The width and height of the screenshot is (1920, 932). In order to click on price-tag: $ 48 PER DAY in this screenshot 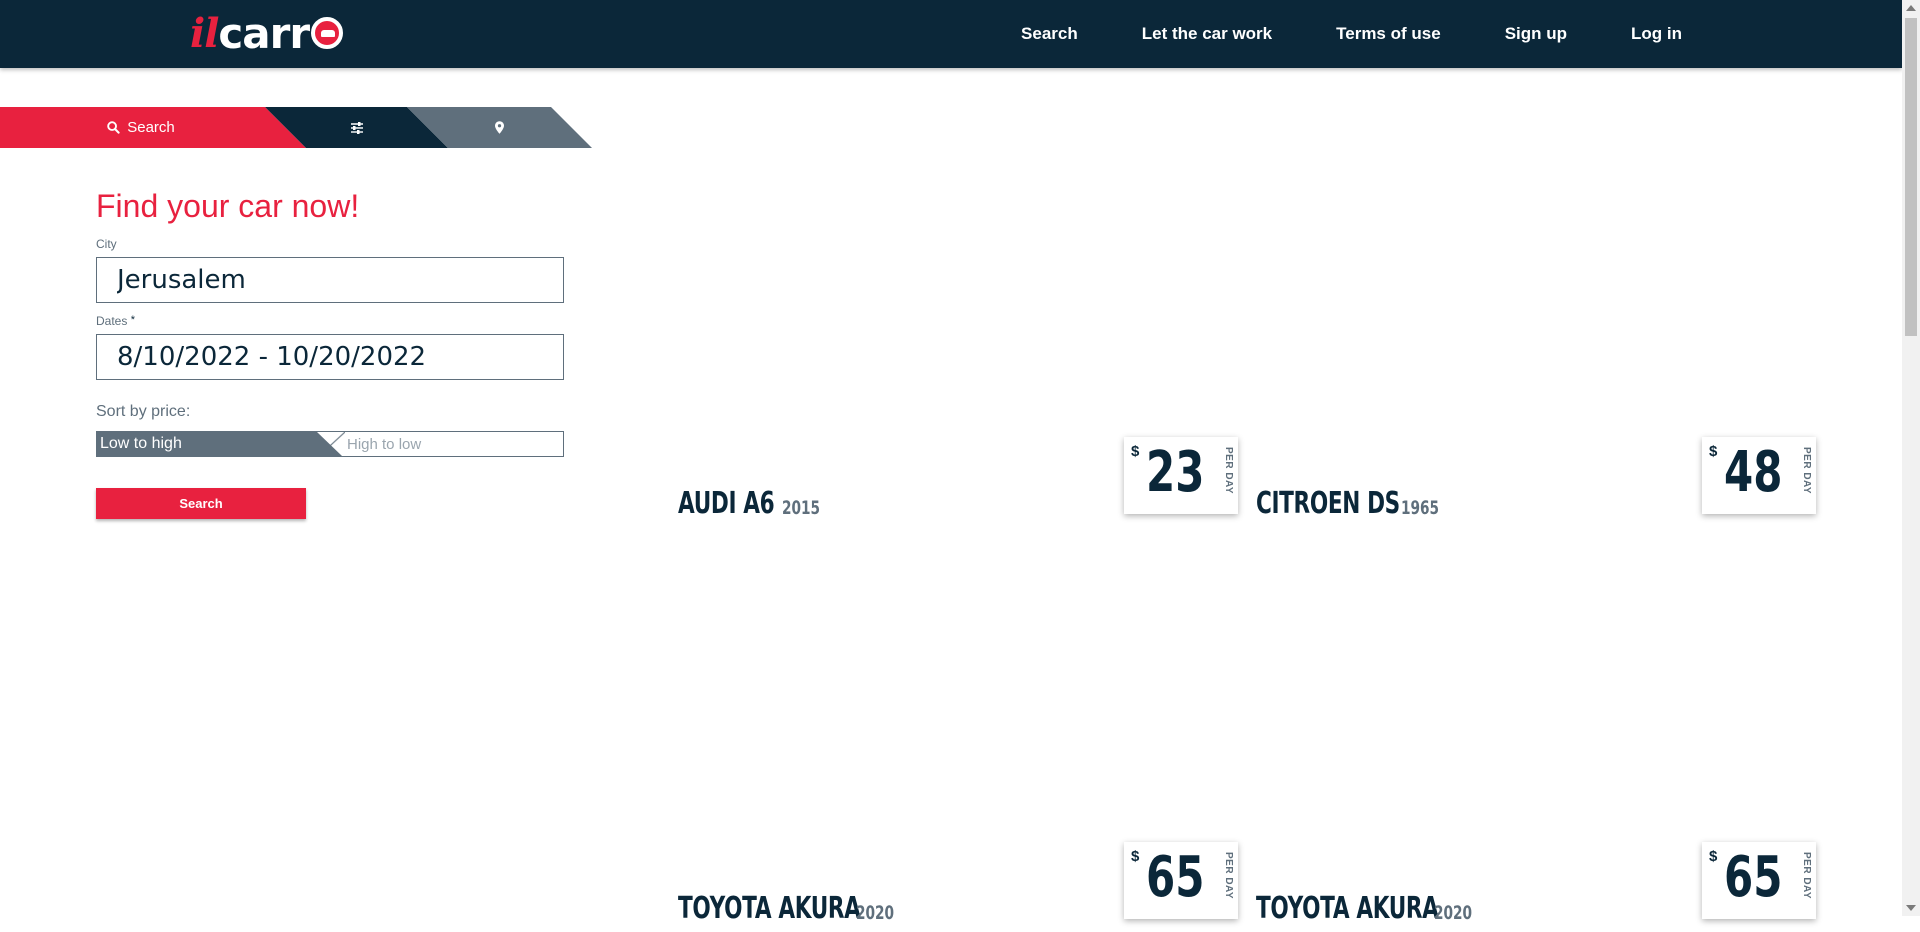, I will do `click(1759, 475)`.